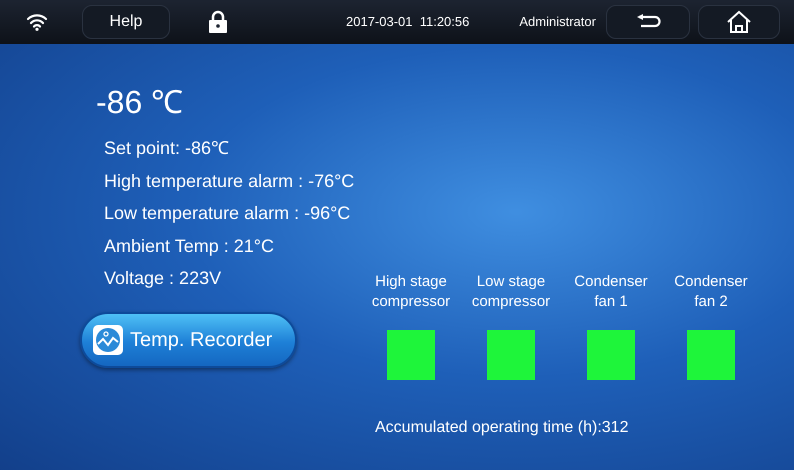 This screenshot has width=794, height=474. Describe the element at coordinates (411, 292) in the screenshot. I see `component-label: High stage compressor` at that location.